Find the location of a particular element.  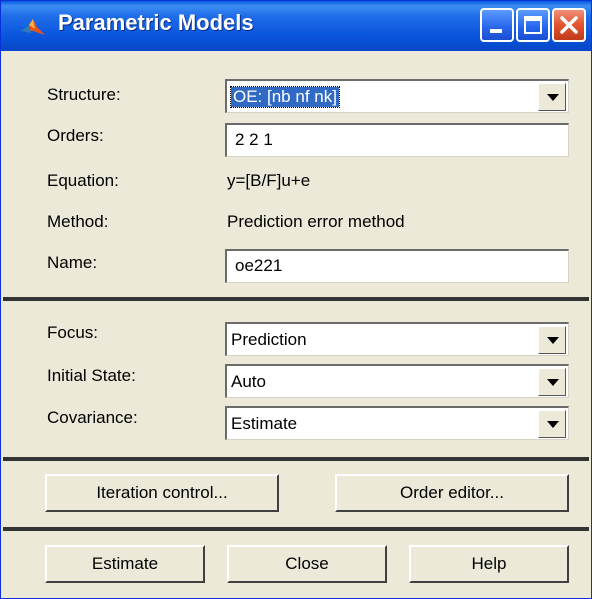

maximize-button is located at coordinates (533, 25).